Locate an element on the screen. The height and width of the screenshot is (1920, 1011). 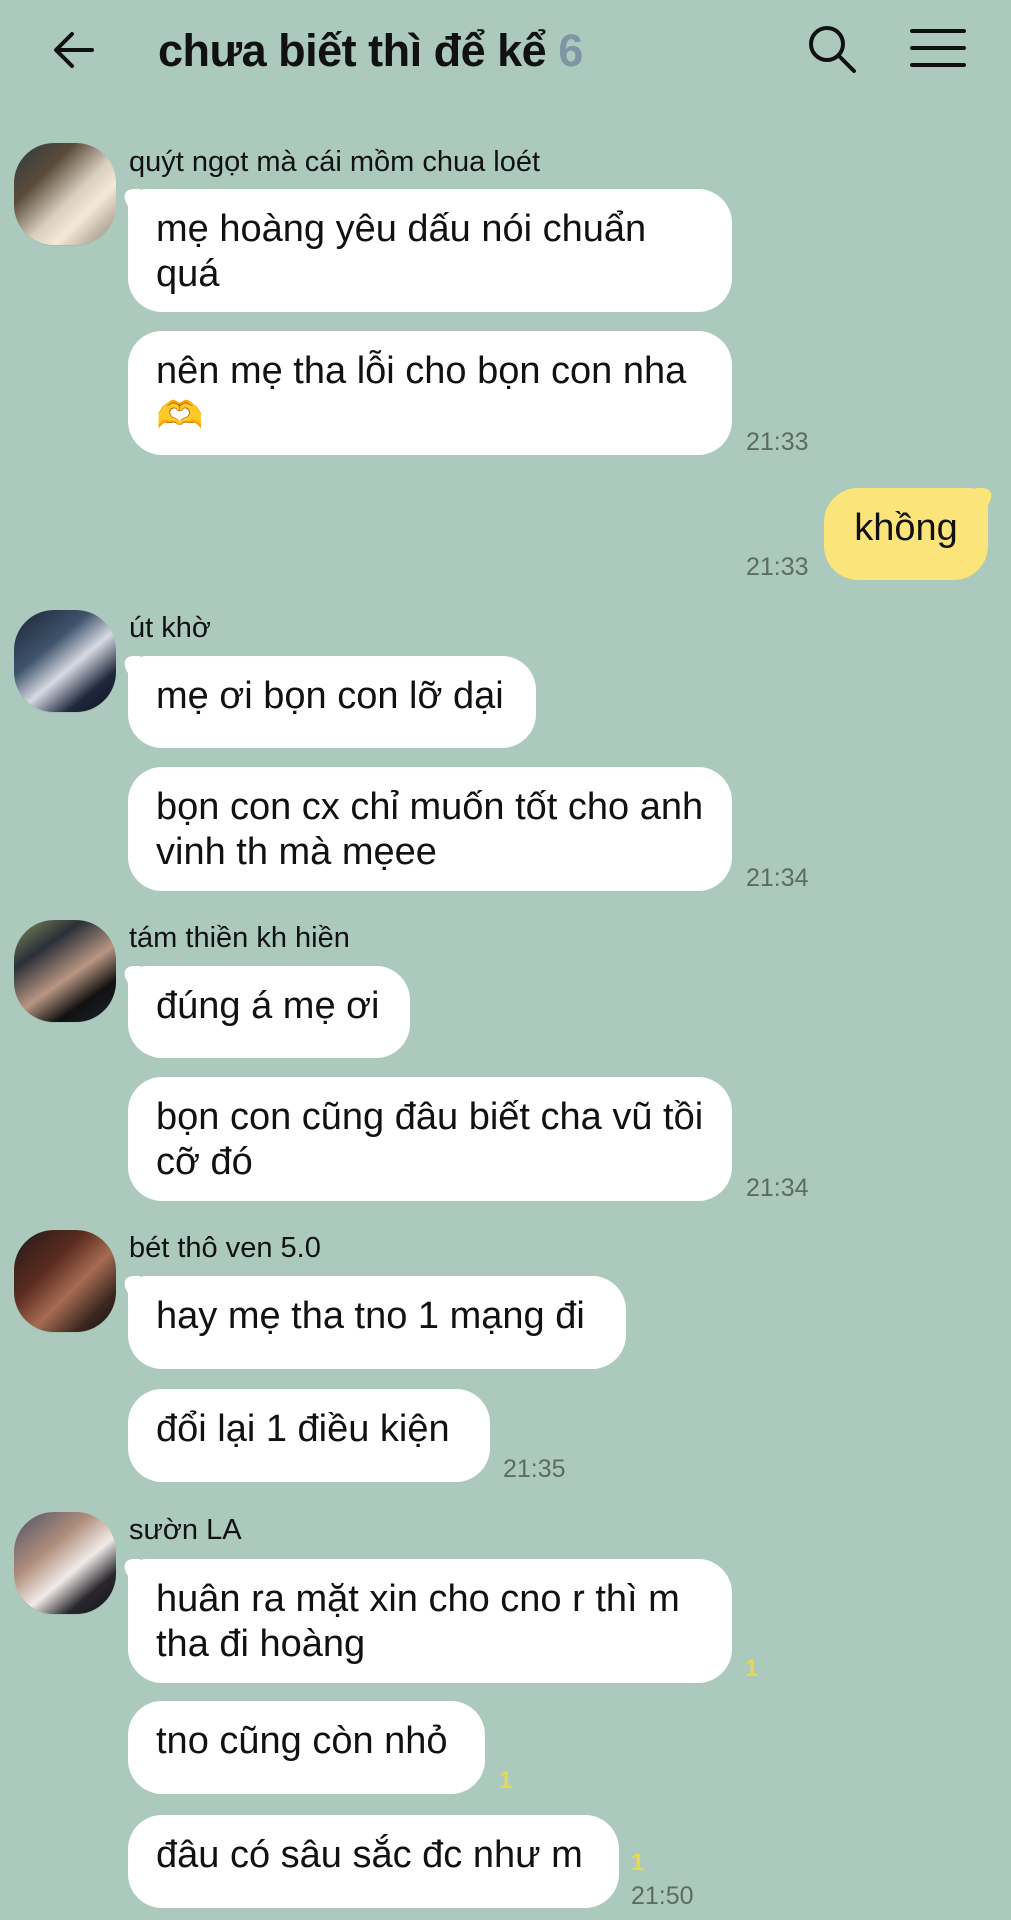
message-bubble: mẹ ơi bọn con lỡ dại is located at coordinates (332, 702).